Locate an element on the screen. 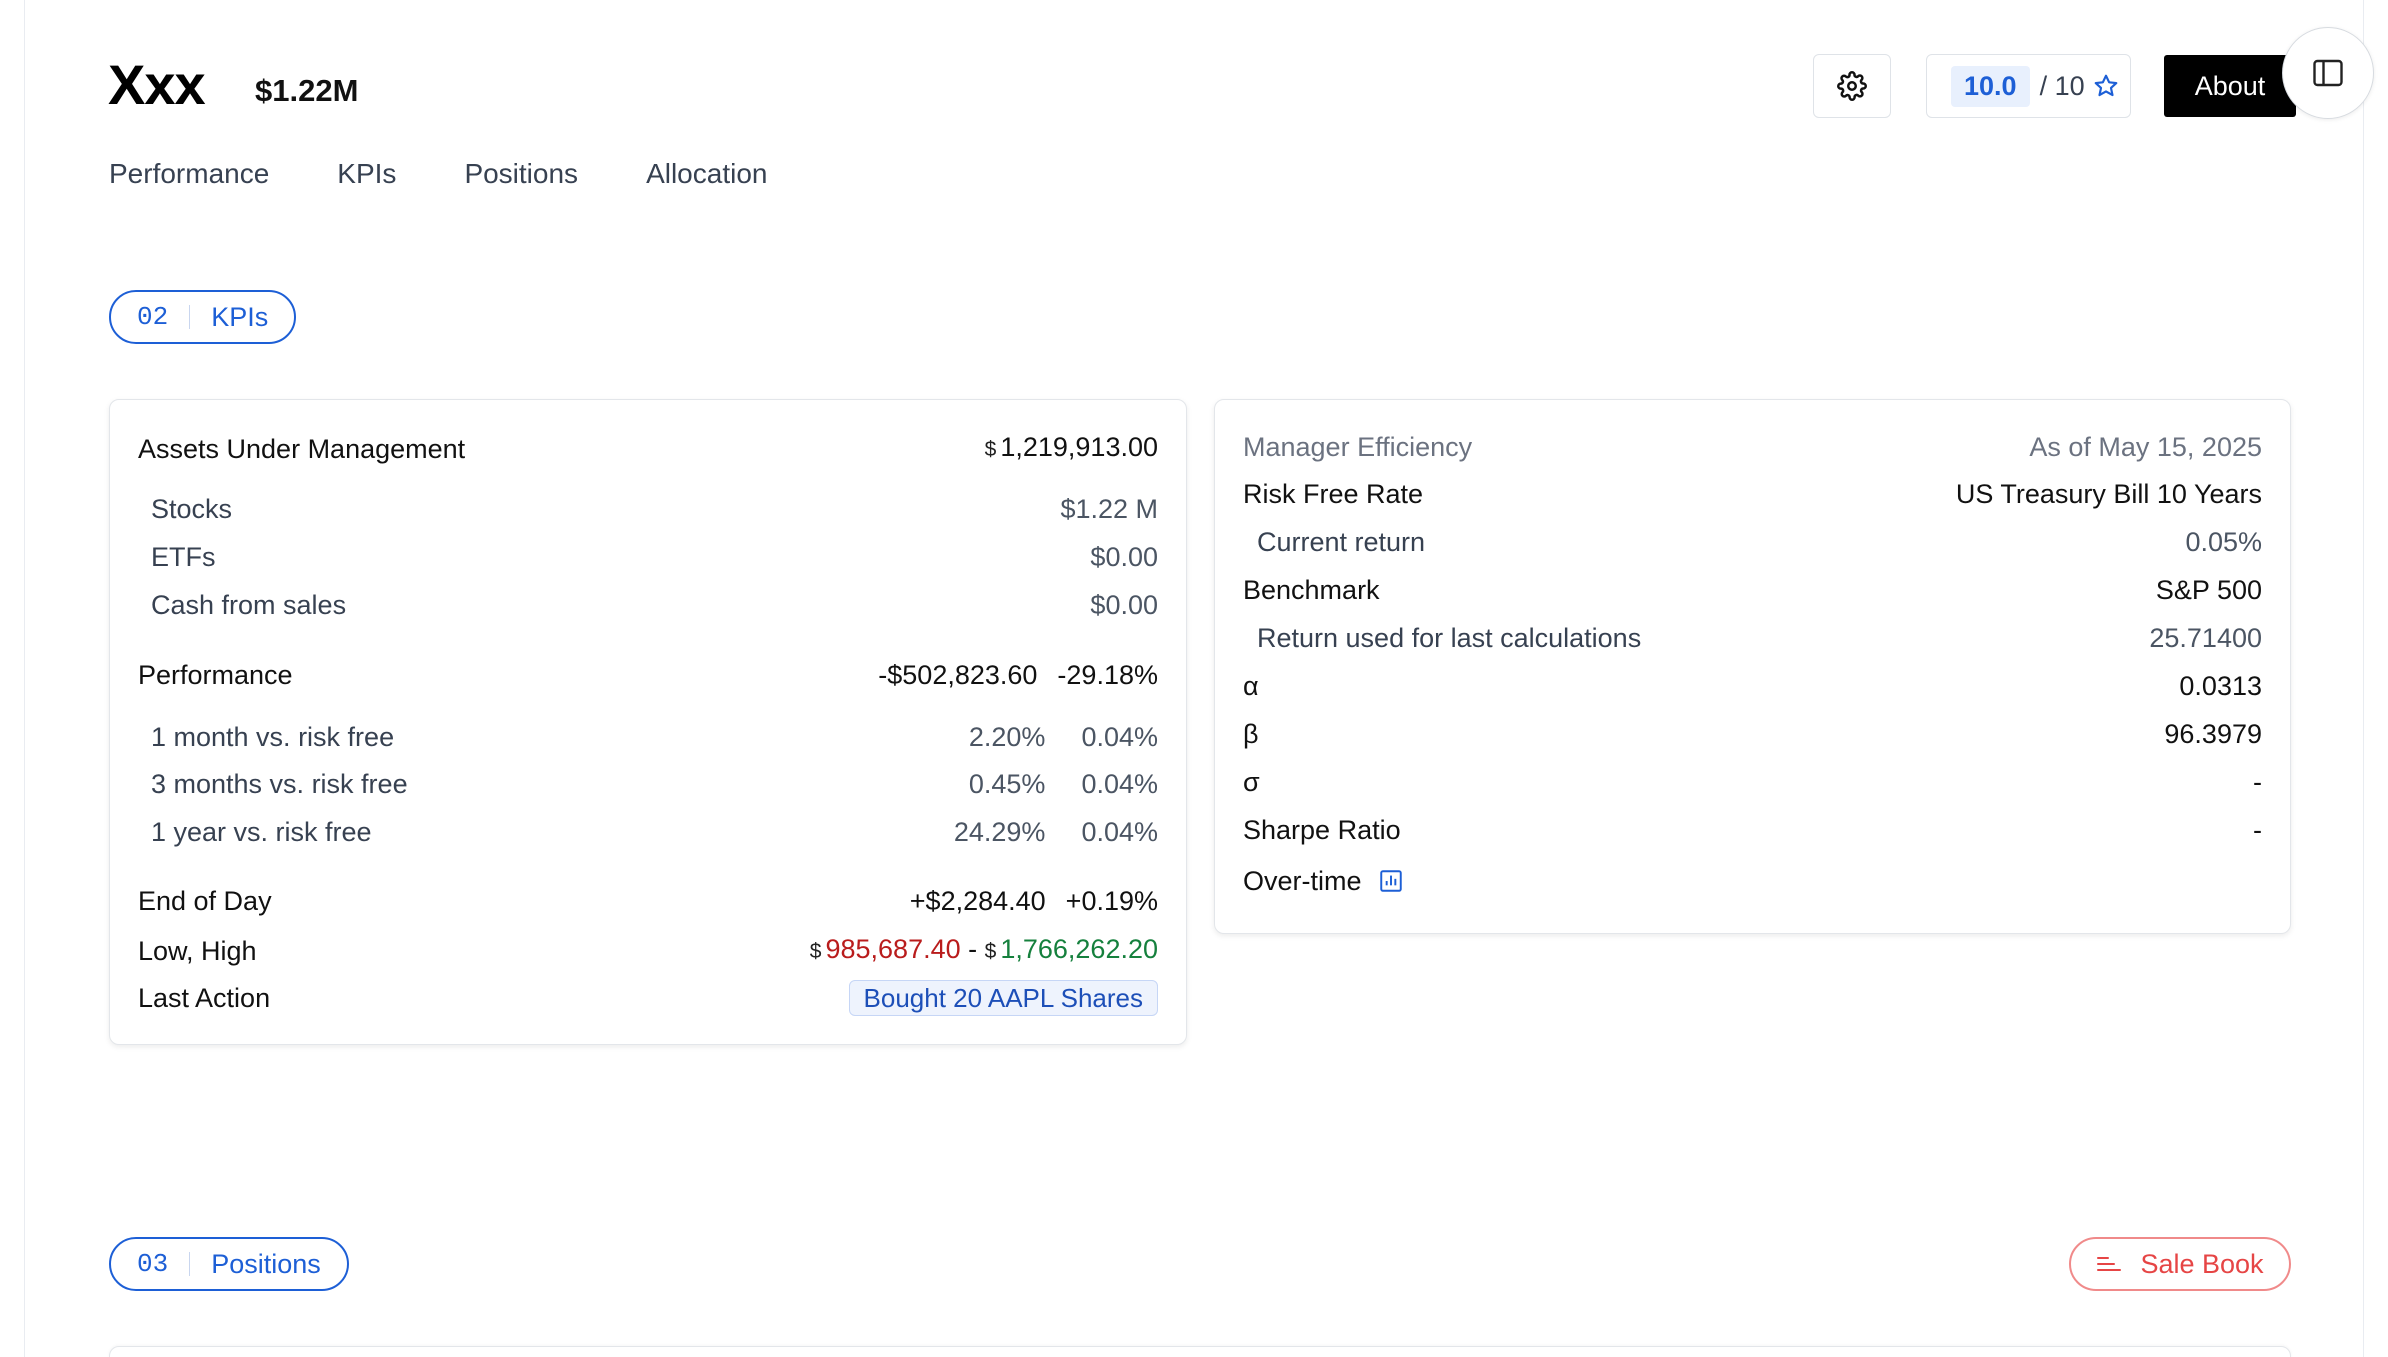 The image size is (2388, 1357). sidebar-toggle-button is located at coordinates (2328, 73).